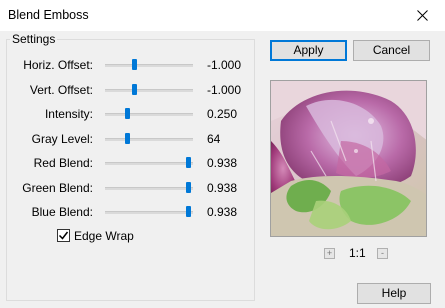 This screenshot has width=445, height=308. I want to click on blue-blend-slider-thumb, so click(188, 211).